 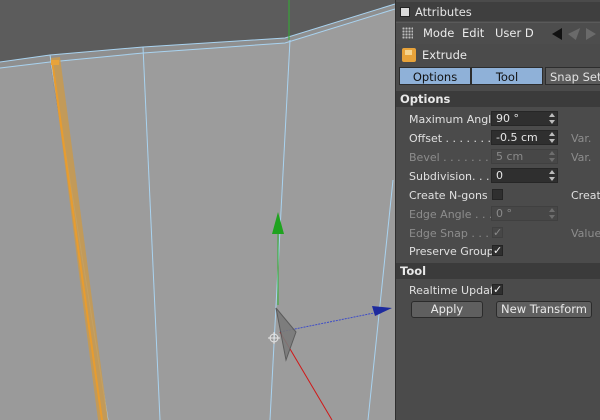 What do you see at coordinates (453, 138) in the screenshot?
I see `offset-label: Offset . . . . . . . .` at bounding box center [453, 138].